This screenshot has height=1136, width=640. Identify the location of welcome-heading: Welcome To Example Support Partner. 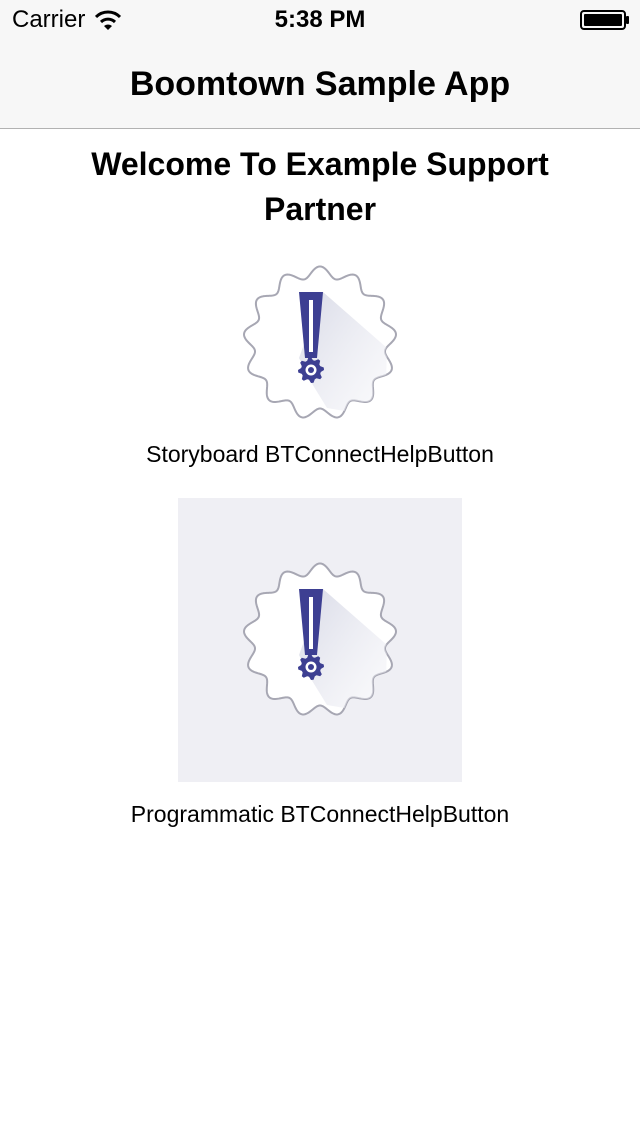
(320, 186).